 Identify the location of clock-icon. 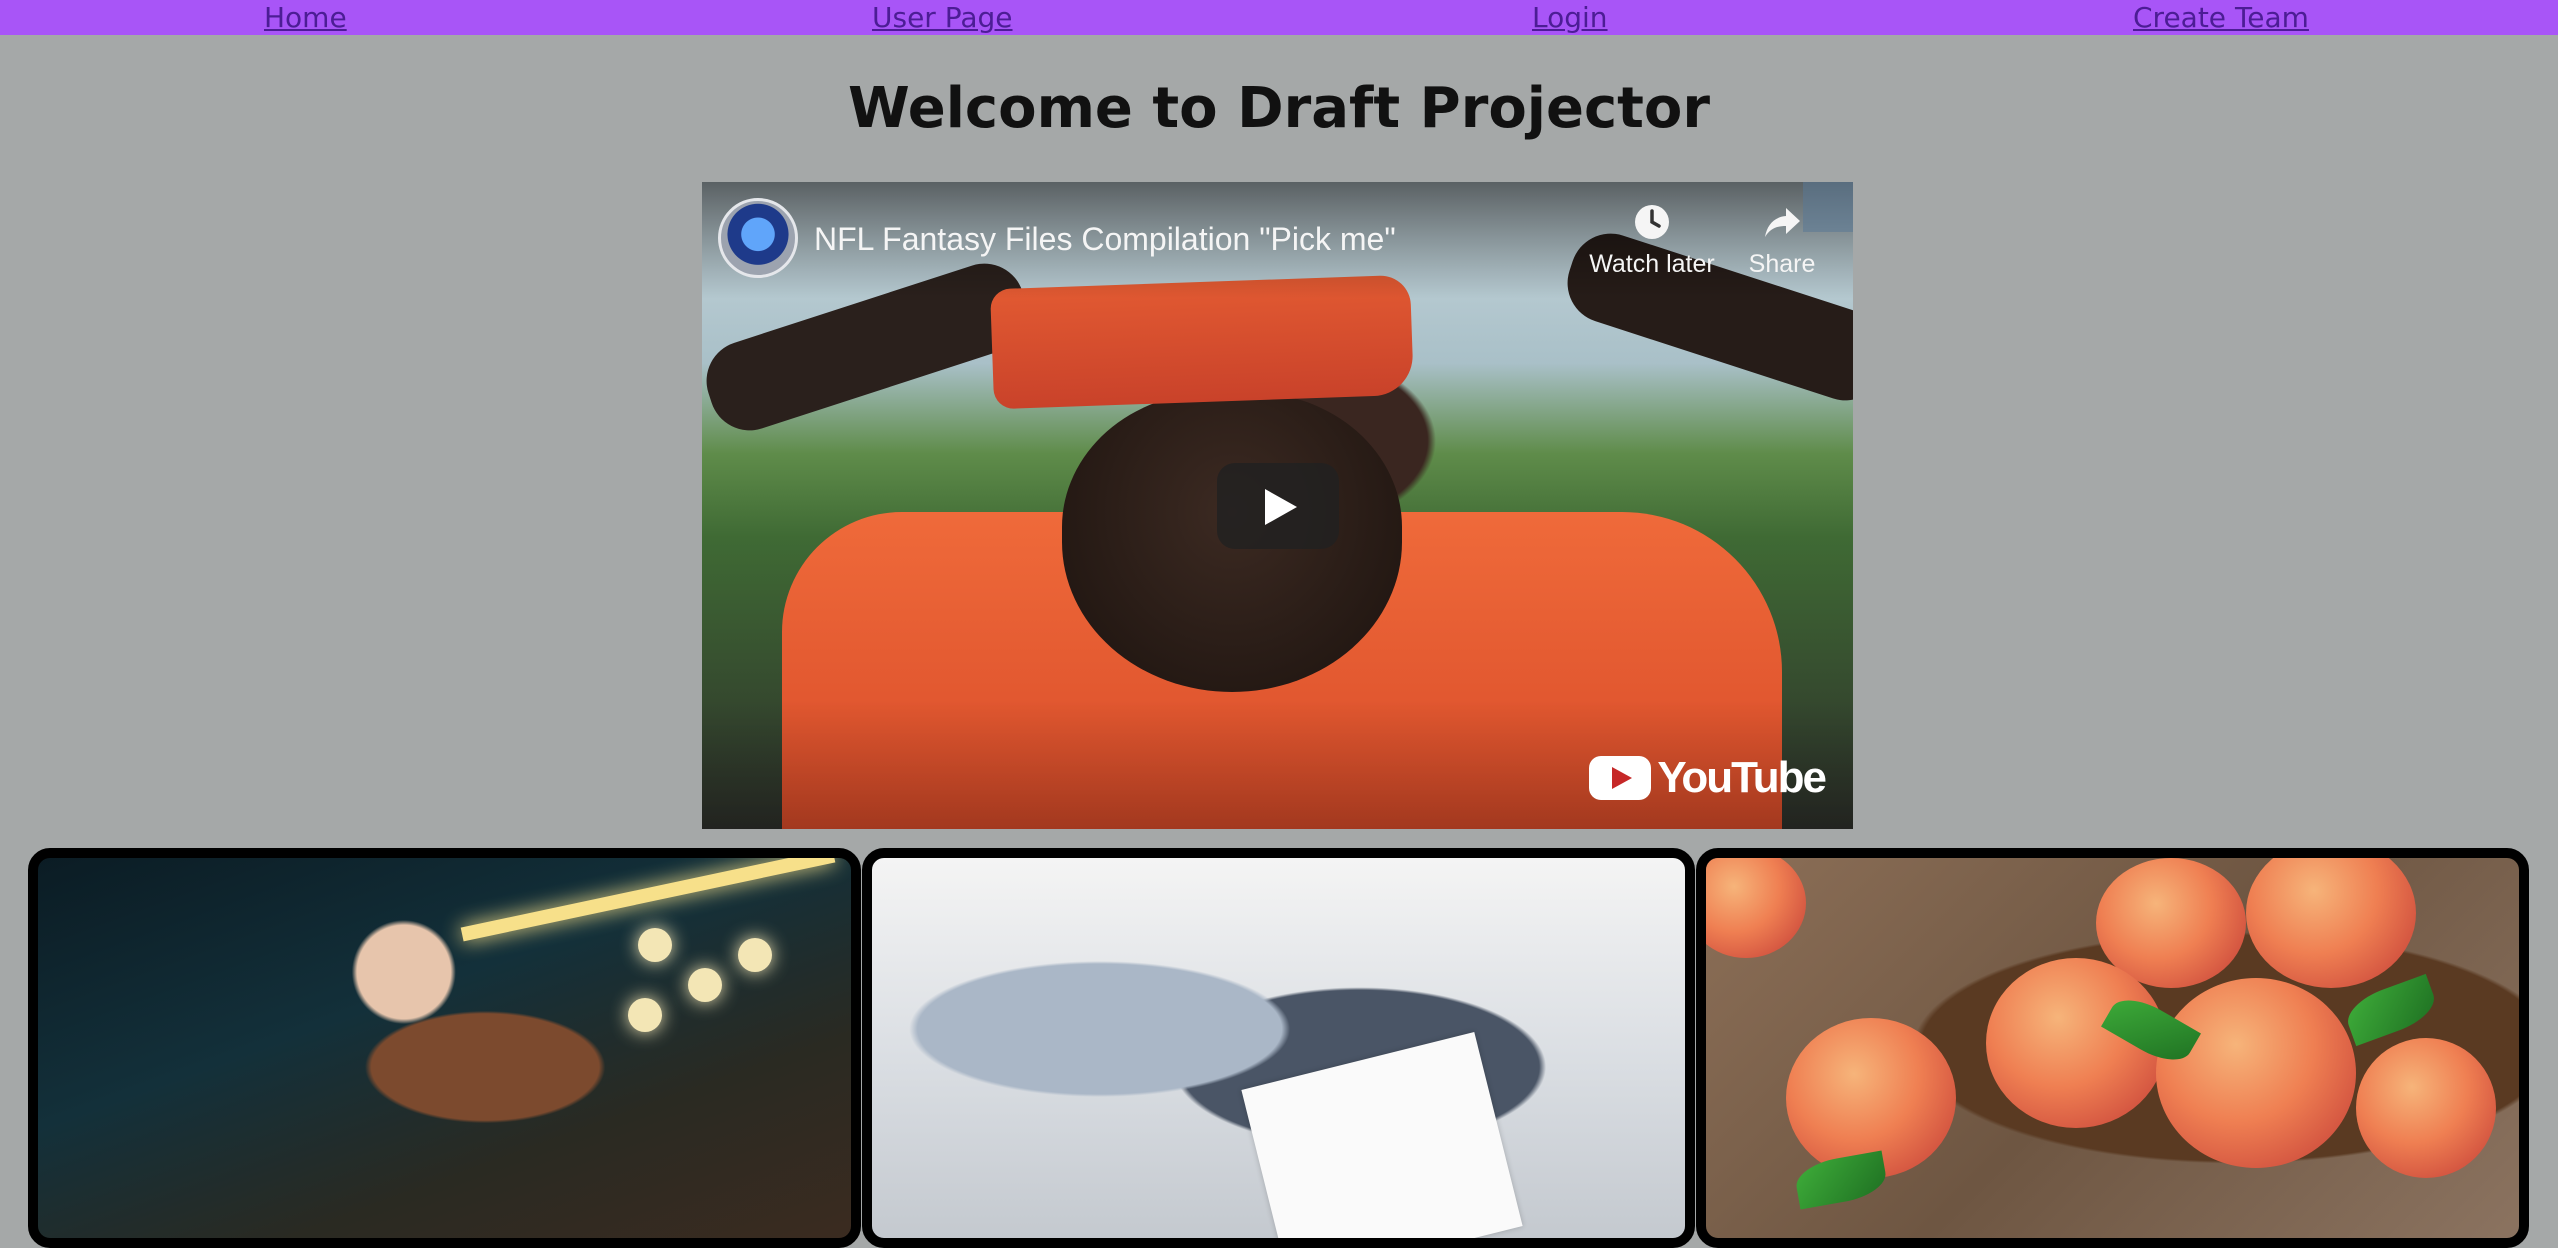
(1652, 222).